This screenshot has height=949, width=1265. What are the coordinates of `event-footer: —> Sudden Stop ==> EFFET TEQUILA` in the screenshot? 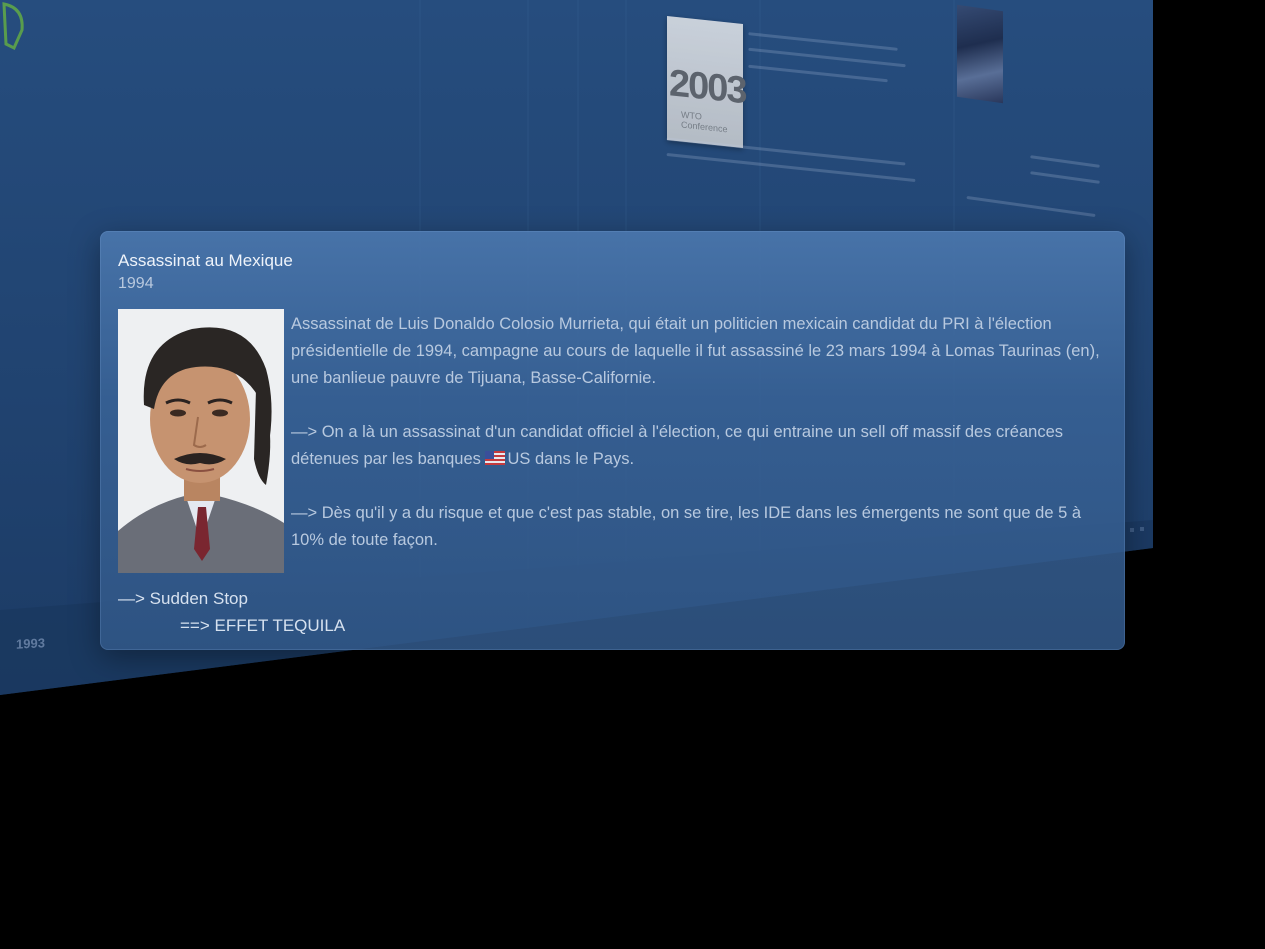 It's located at (231, 612).